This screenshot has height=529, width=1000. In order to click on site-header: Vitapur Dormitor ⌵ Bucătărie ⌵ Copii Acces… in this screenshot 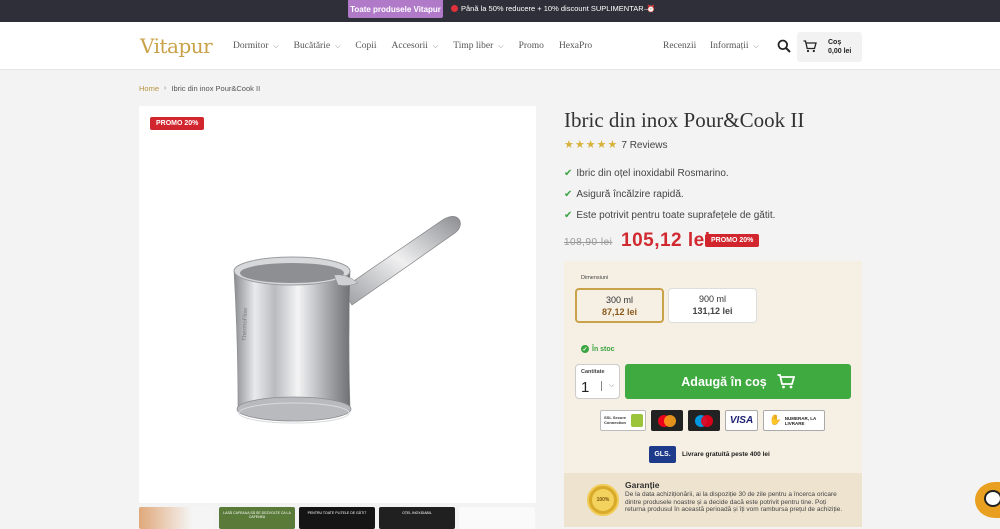, I will do `click(500, 46)`.